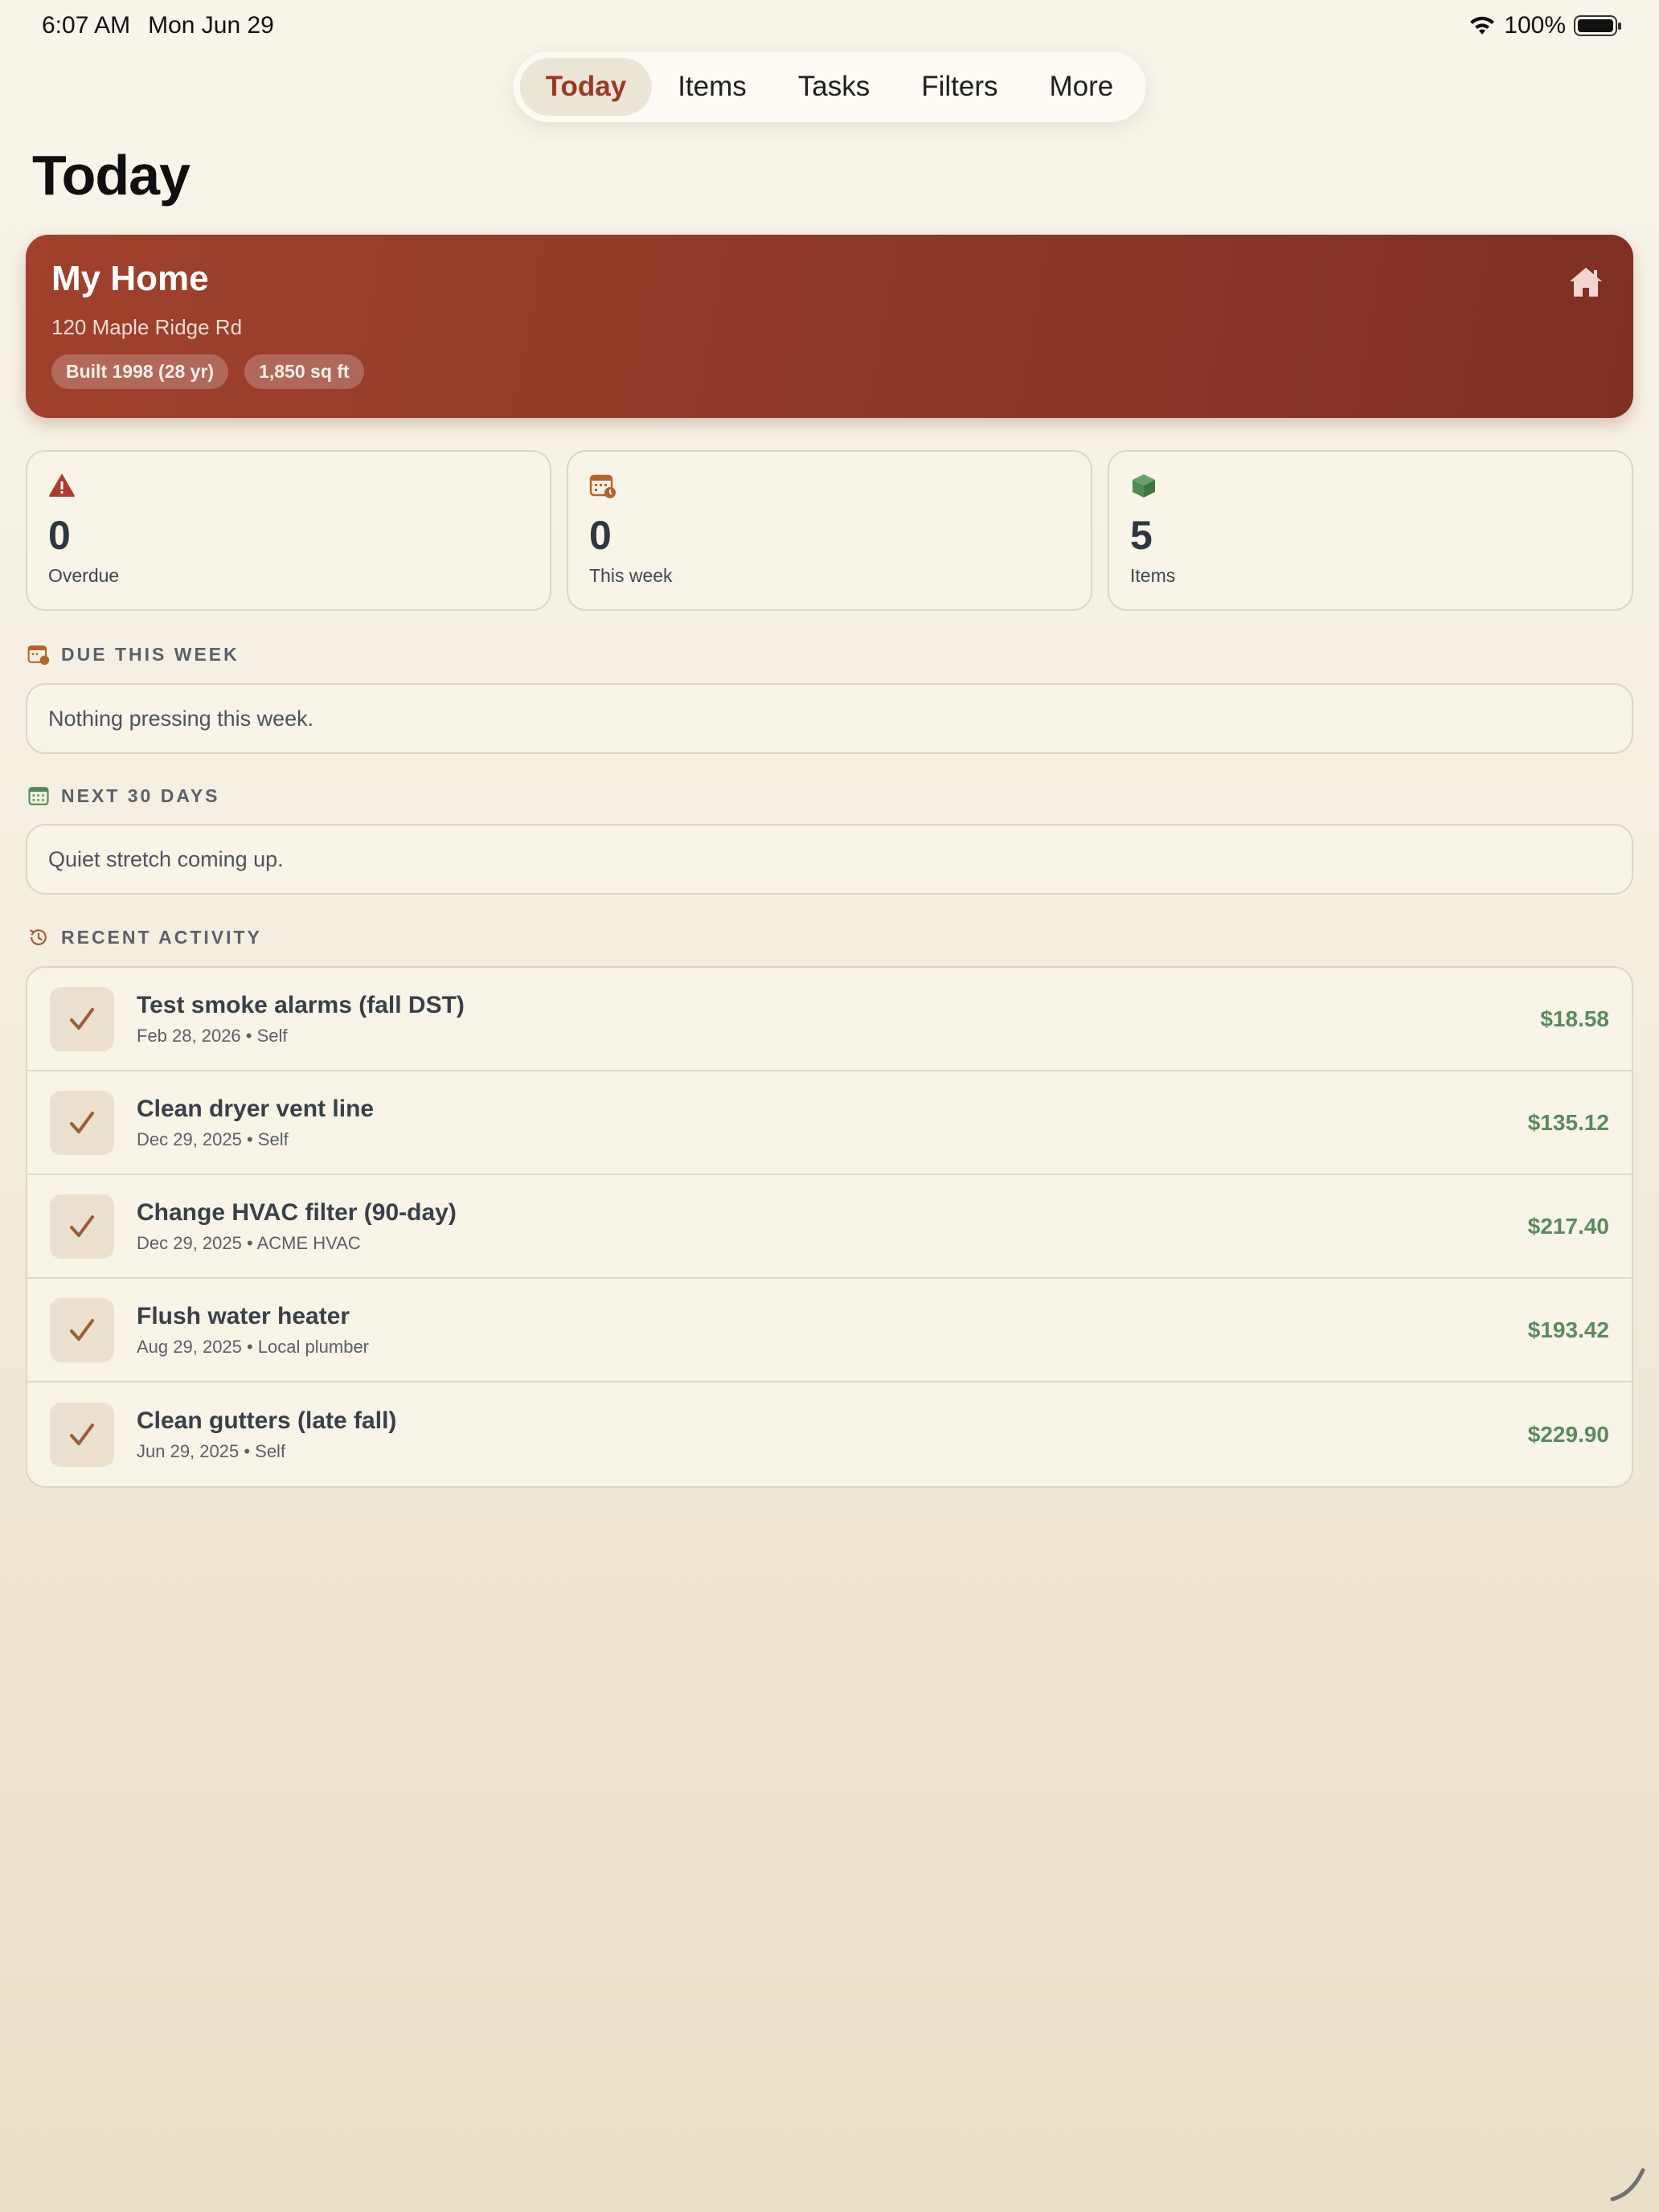  Describe the element at coordinates (301, 1004) in the screenshot. I see `activity-title: Test smoke alarms (fall DST)` at that location.